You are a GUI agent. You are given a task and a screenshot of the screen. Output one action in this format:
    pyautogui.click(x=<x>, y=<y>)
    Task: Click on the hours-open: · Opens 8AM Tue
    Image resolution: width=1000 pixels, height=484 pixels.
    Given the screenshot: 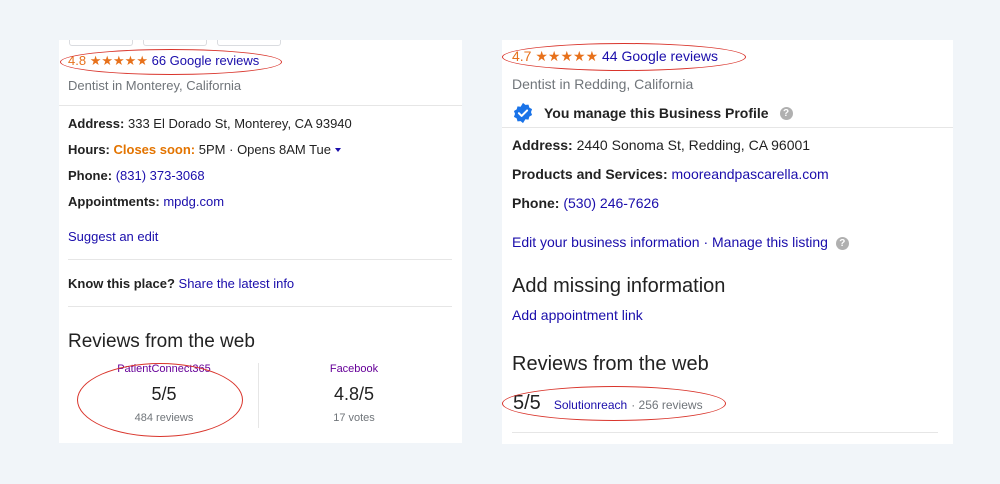 What is the action you would take?
    pyautogui.click(x=280, y=149)
    